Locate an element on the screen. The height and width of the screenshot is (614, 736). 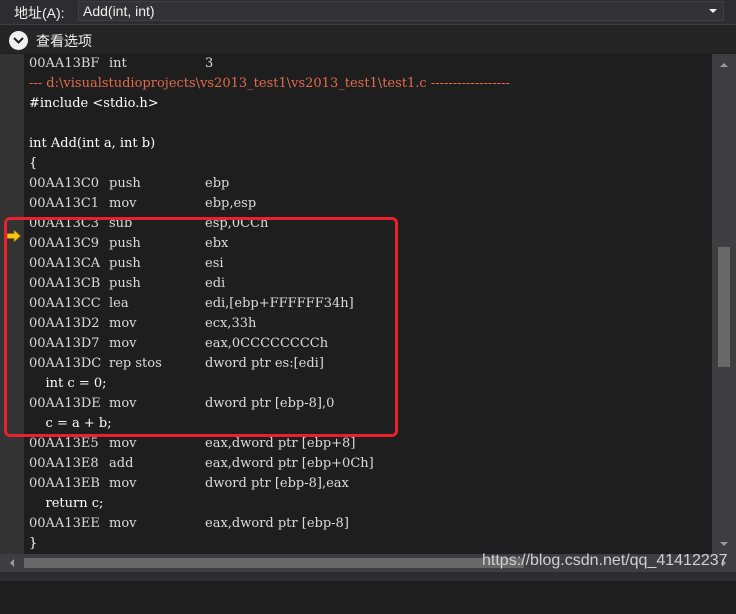
disasm-line: 00AA13E5 mov eax,dword ptr [ebp+8] is located at coordinates (192, 444).